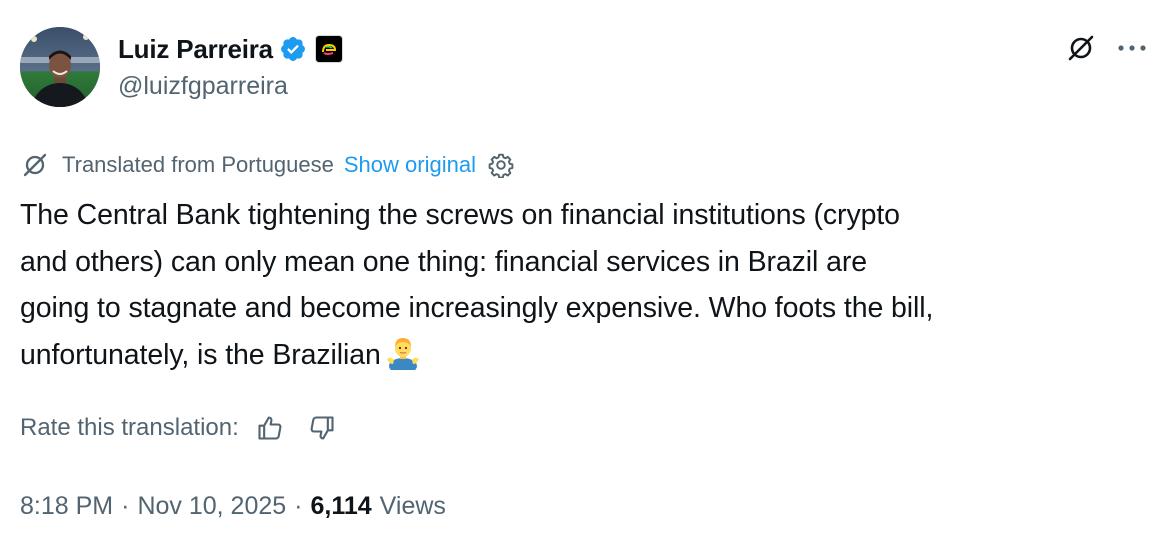  I want to click on tweet-meta: 8:18 PM · Nov 10, 2025 · 6,114 Views, so click(233, 506).